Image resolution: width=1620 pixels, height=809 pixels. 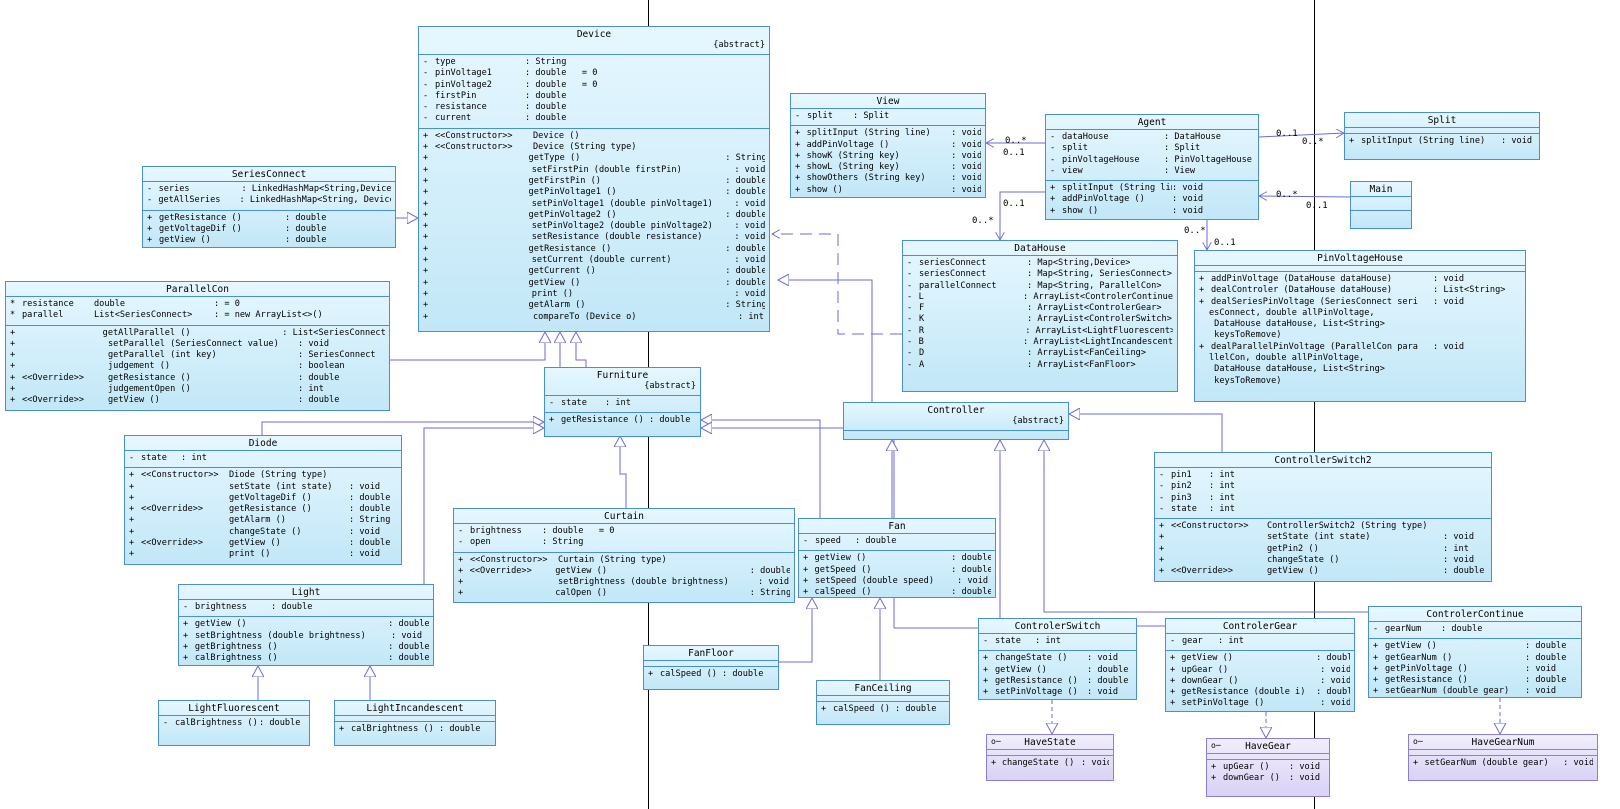 I want to click on attributes-section: - state: int, so click(x=1057, y=641).